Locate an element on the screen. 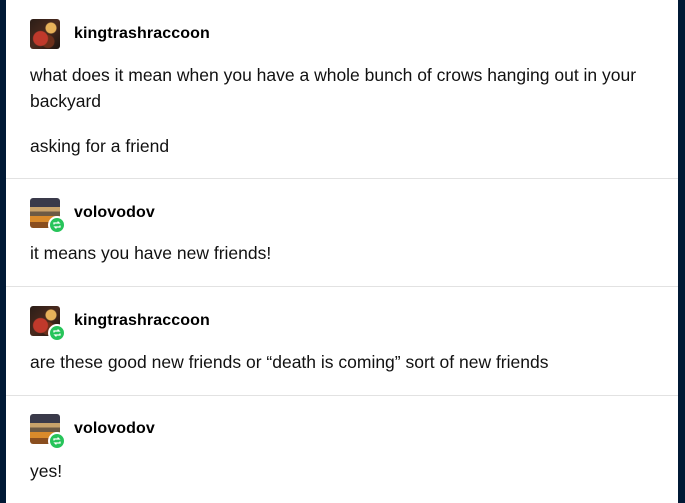 The height and width of the screenshot is (503, 685). post-text: asking for a friend is located at coordinates (100, 146).